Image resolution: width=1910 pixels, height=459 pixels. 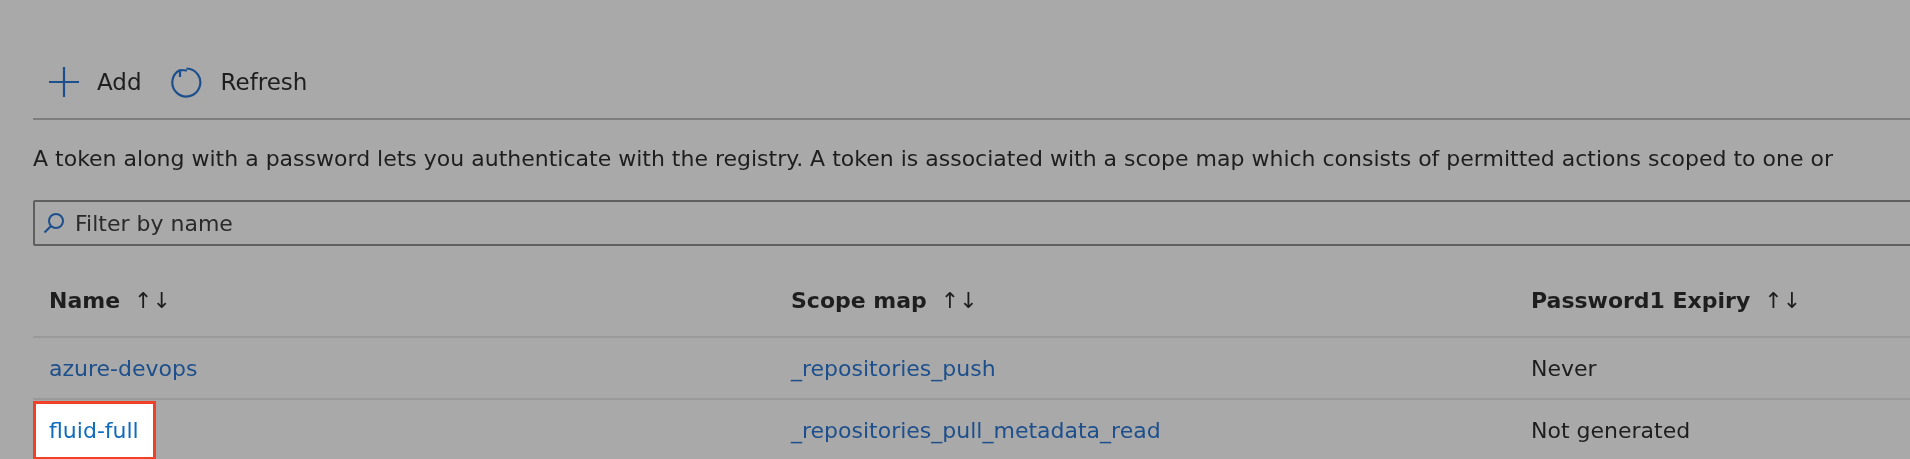 What do you see at coordinates (859, 300) in the screenshot?
I see `column-header: Scope map` at bounding box center [859, 300].